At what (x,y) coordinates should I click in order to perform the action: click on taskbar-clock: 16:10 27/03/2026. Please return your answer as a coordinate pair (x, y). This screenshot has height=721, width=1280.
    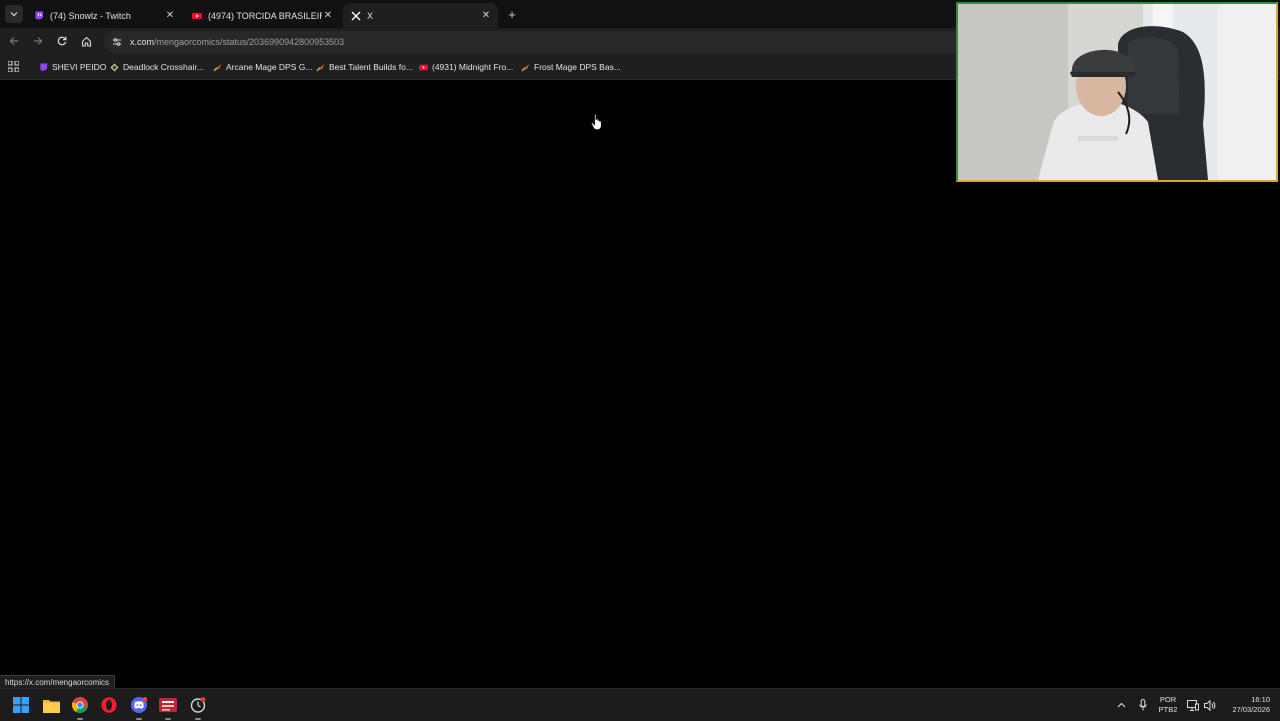
    Looking at the image, I should click on (1246, 705).